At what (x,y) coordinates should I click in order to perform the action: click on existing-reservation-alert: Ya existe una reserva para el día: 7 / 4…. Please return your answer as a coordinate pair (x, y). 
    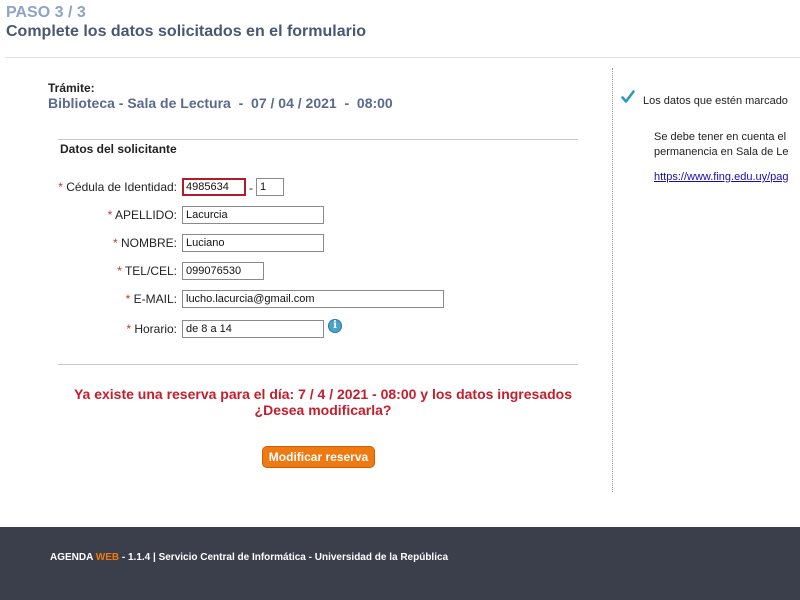
    Looking at the image, I should click on (323, 402).